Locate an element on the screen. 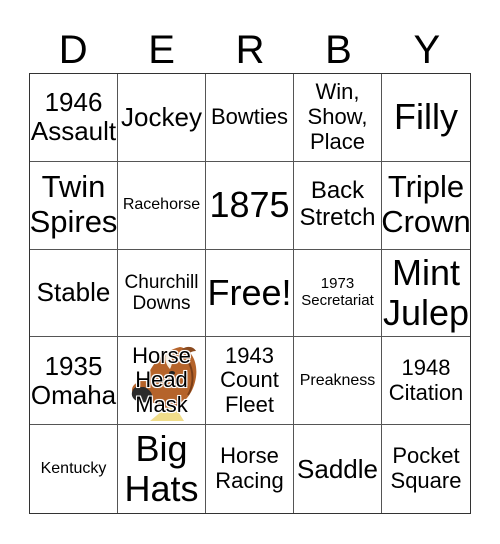 Image resolution: width=500 pixels, height=544 pixels. header-letter-b: B is located at coordinates (338, 50).